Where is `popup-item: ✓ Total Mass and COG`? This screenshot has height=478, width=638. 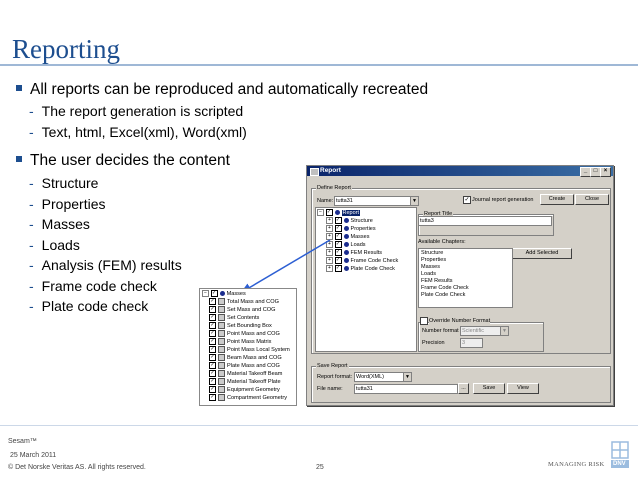
popup-item: ✓ Total Mass and COG is located at coordinates (244, 301).